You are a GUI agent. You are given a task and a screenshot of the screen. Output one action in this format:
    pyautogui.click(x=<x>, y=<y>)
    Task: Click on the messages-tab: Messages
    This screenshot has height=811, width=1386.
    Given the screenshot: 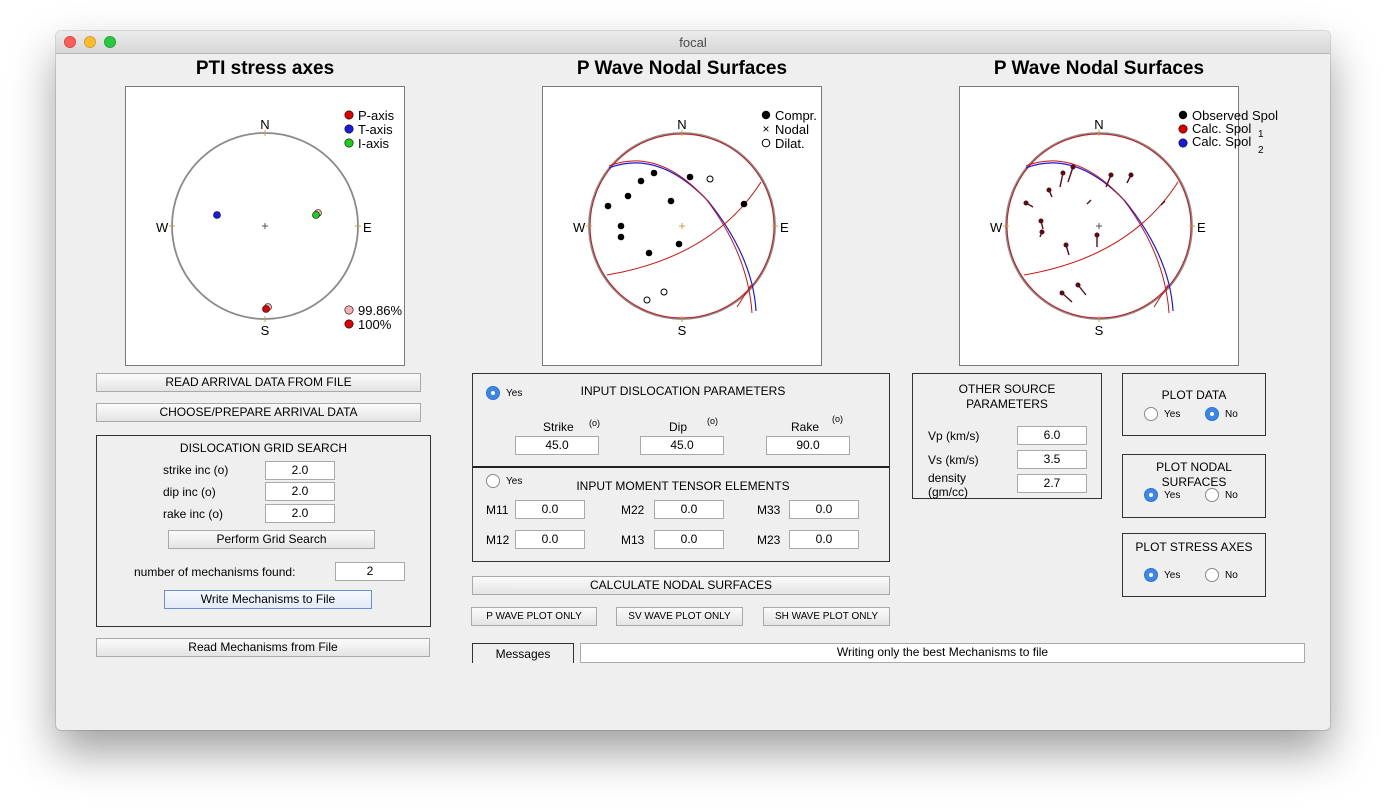 What is the action you would take?
    pyautogui.click(x=523, y=653)
    